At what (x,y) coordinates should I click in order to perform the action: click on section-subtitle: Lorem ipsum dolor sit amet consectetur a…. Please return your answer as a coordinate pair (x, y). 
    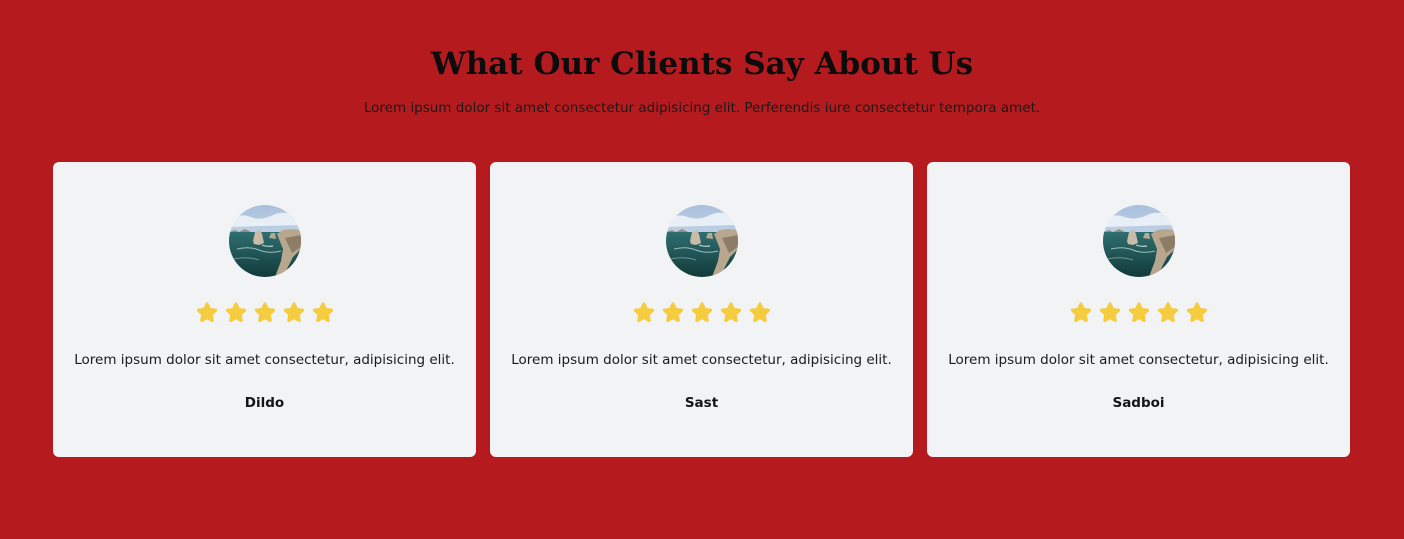
    Looking at the image, I should click on (702, 108).